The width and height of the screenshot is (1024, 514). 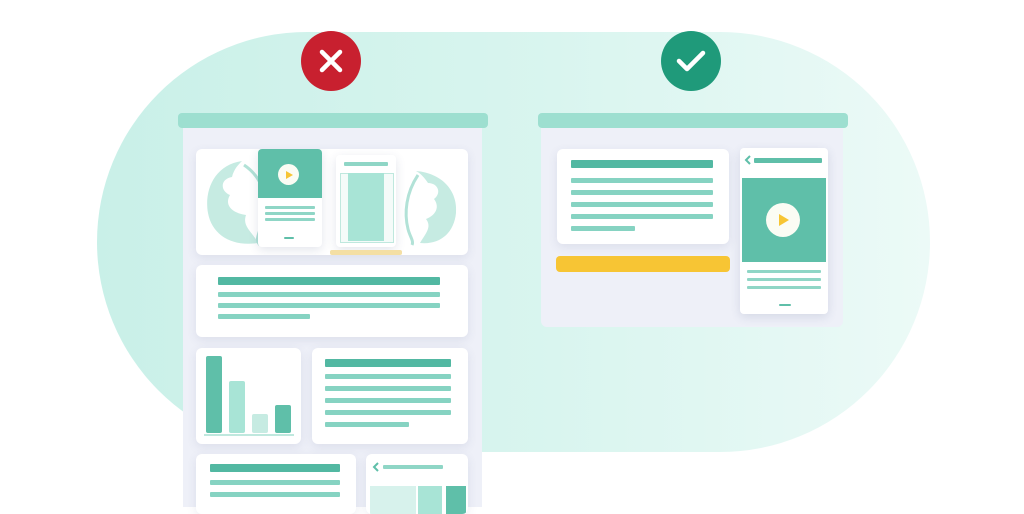 What do you see at coordinates (366, 252) in the screenshot?
I see `carousel-dots` at bounding box center [366, 252].